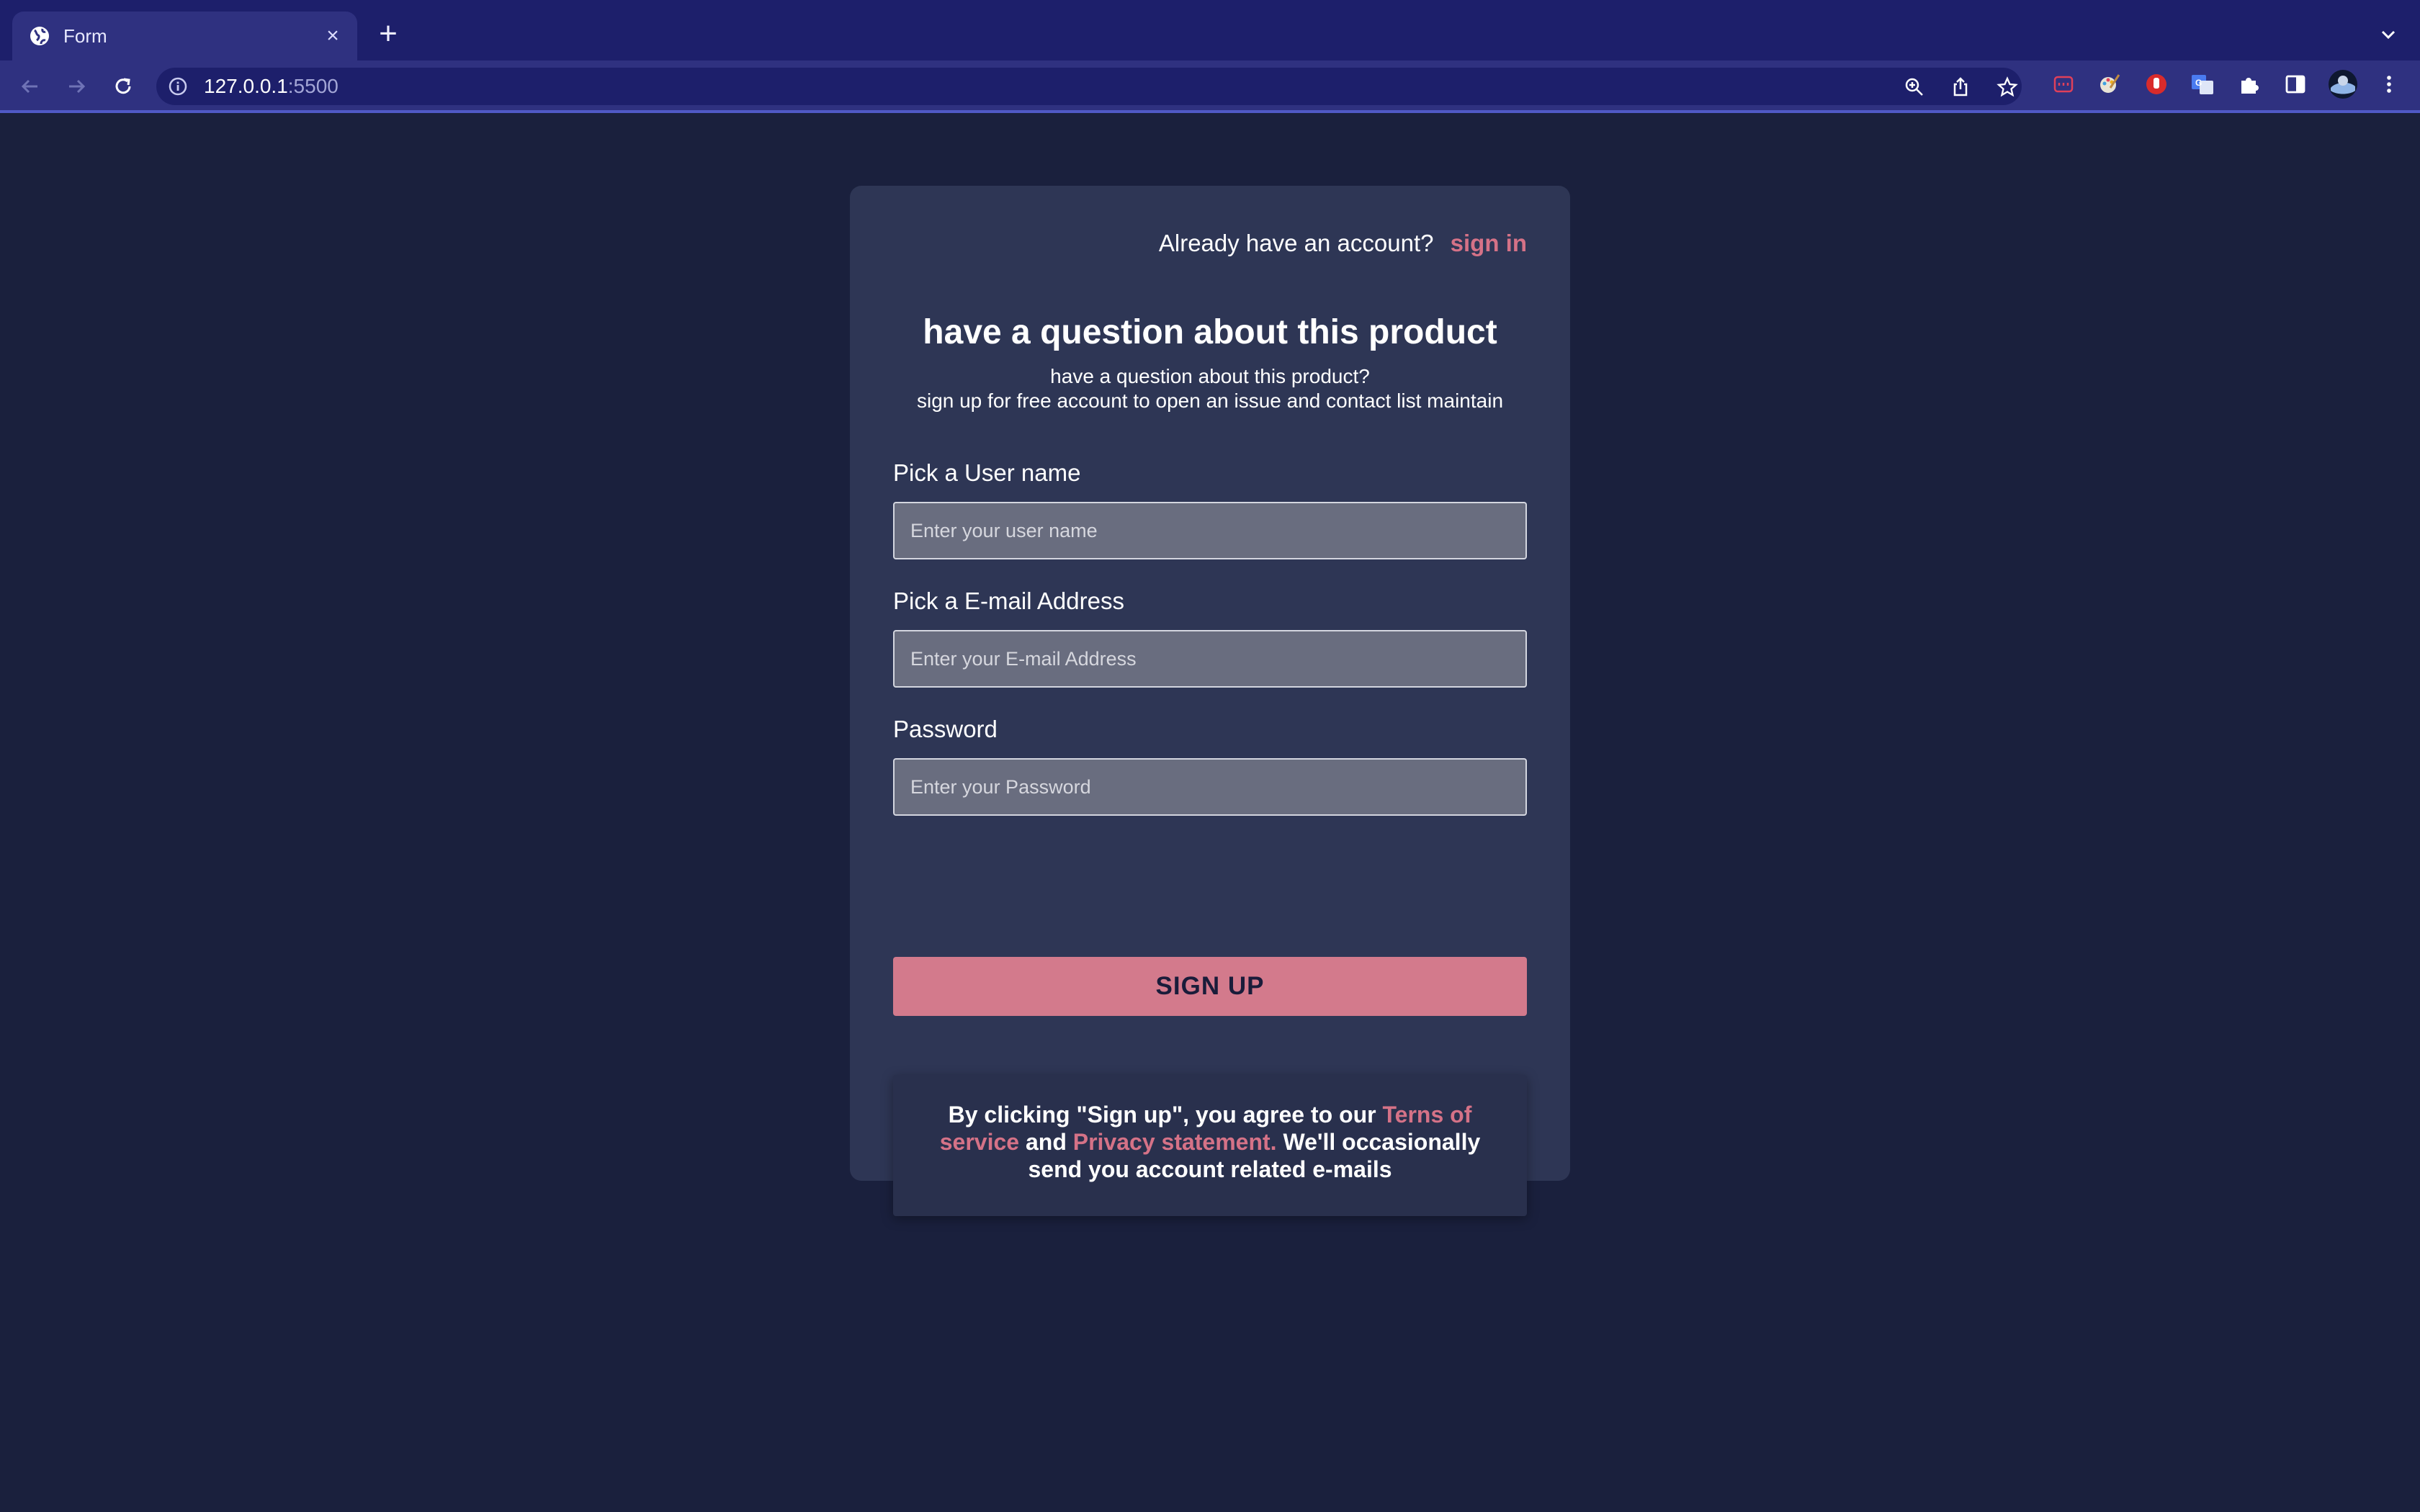  Describe the element at coordinates (2388, 34) in the screenshot. I see `chevron-down-icon` at that location.